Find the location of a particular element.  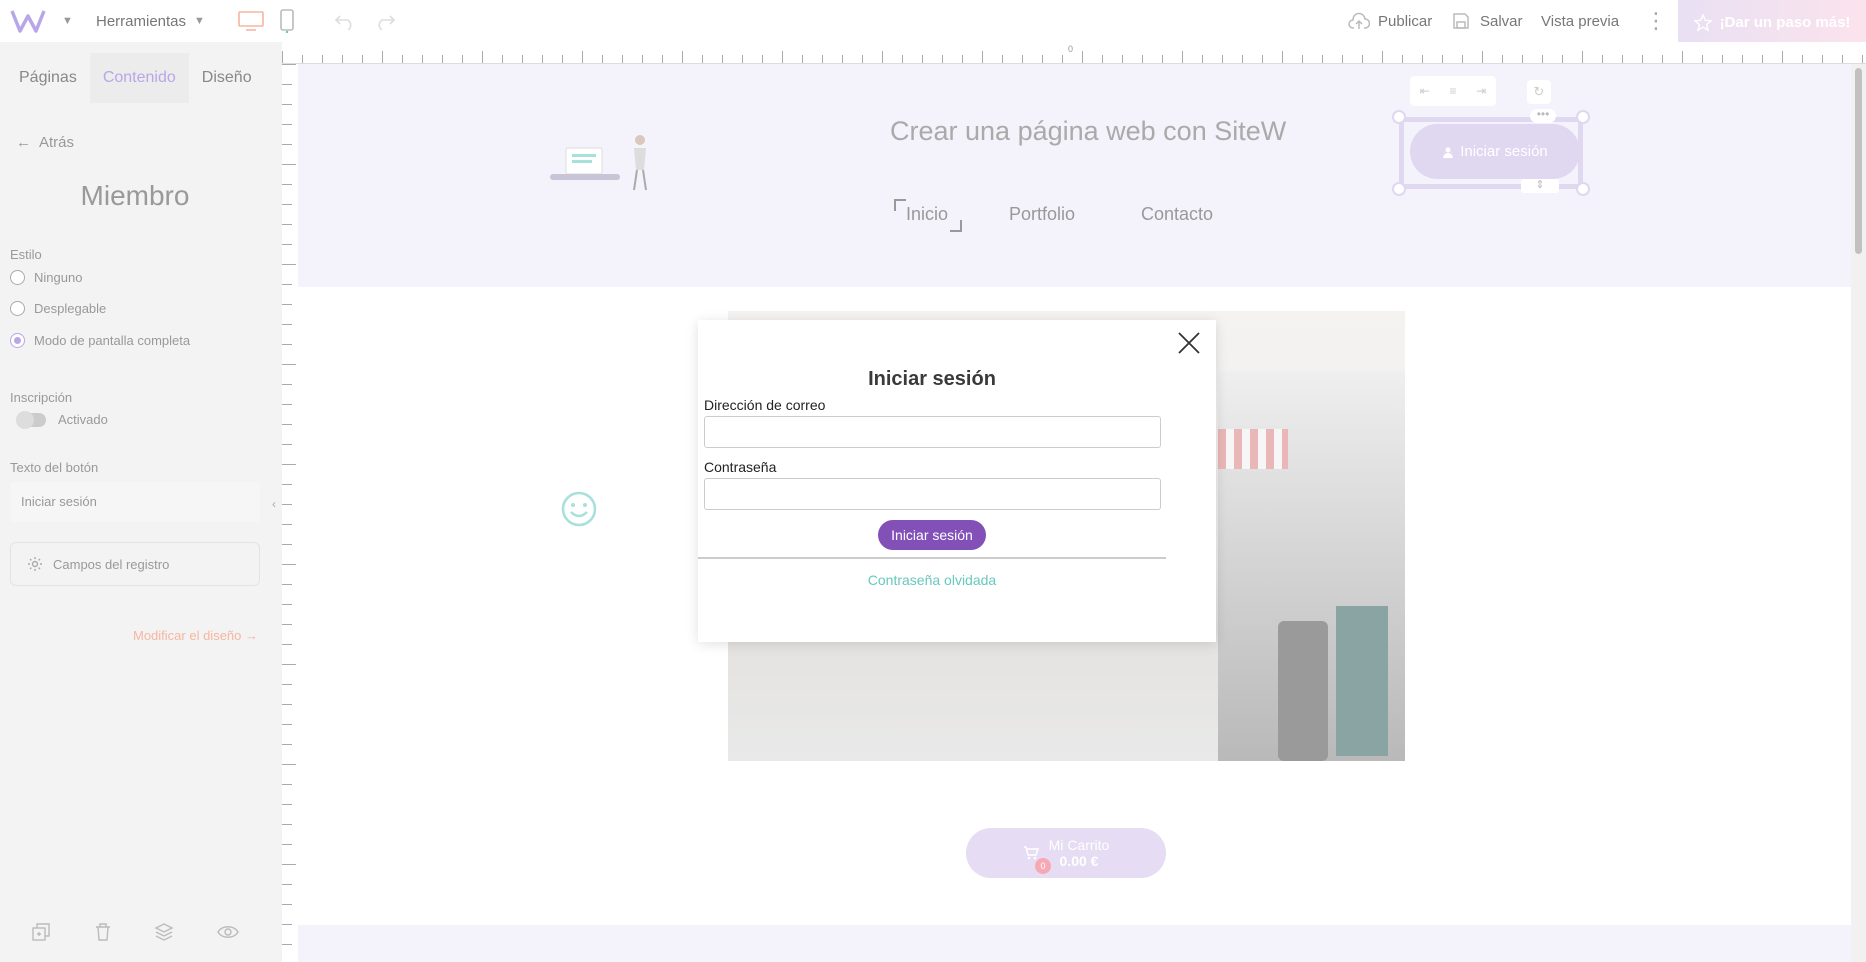

desktop-view-button is located at coordinates (251, 21).